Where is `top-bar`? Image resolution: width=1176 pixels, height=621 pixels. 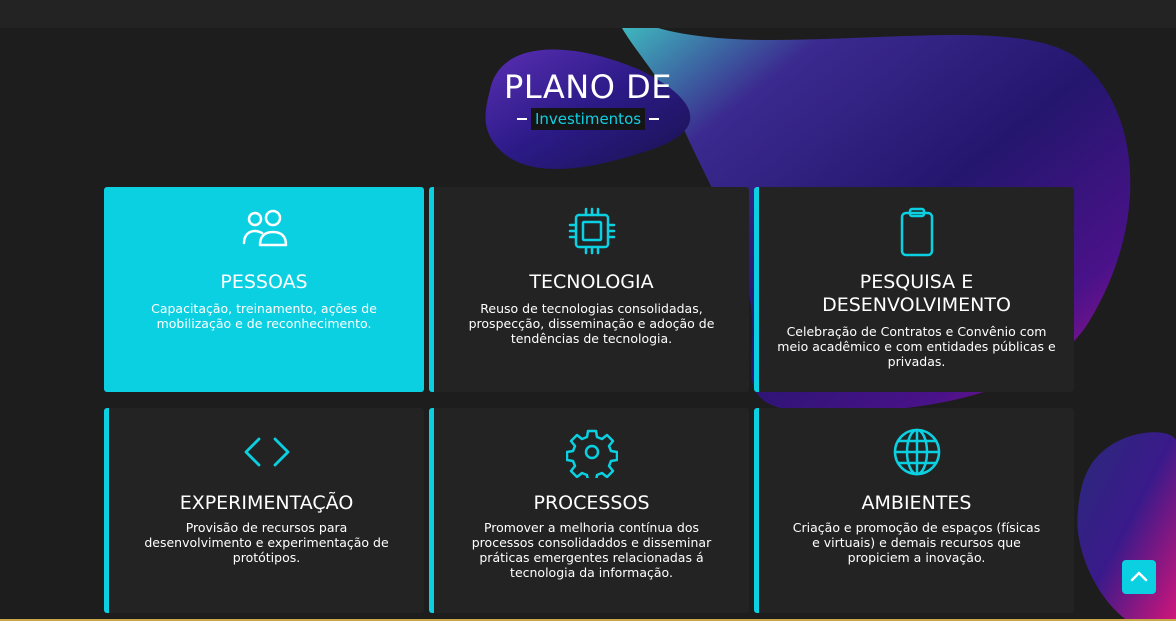
top-bar is located at coordinates (588, 14).